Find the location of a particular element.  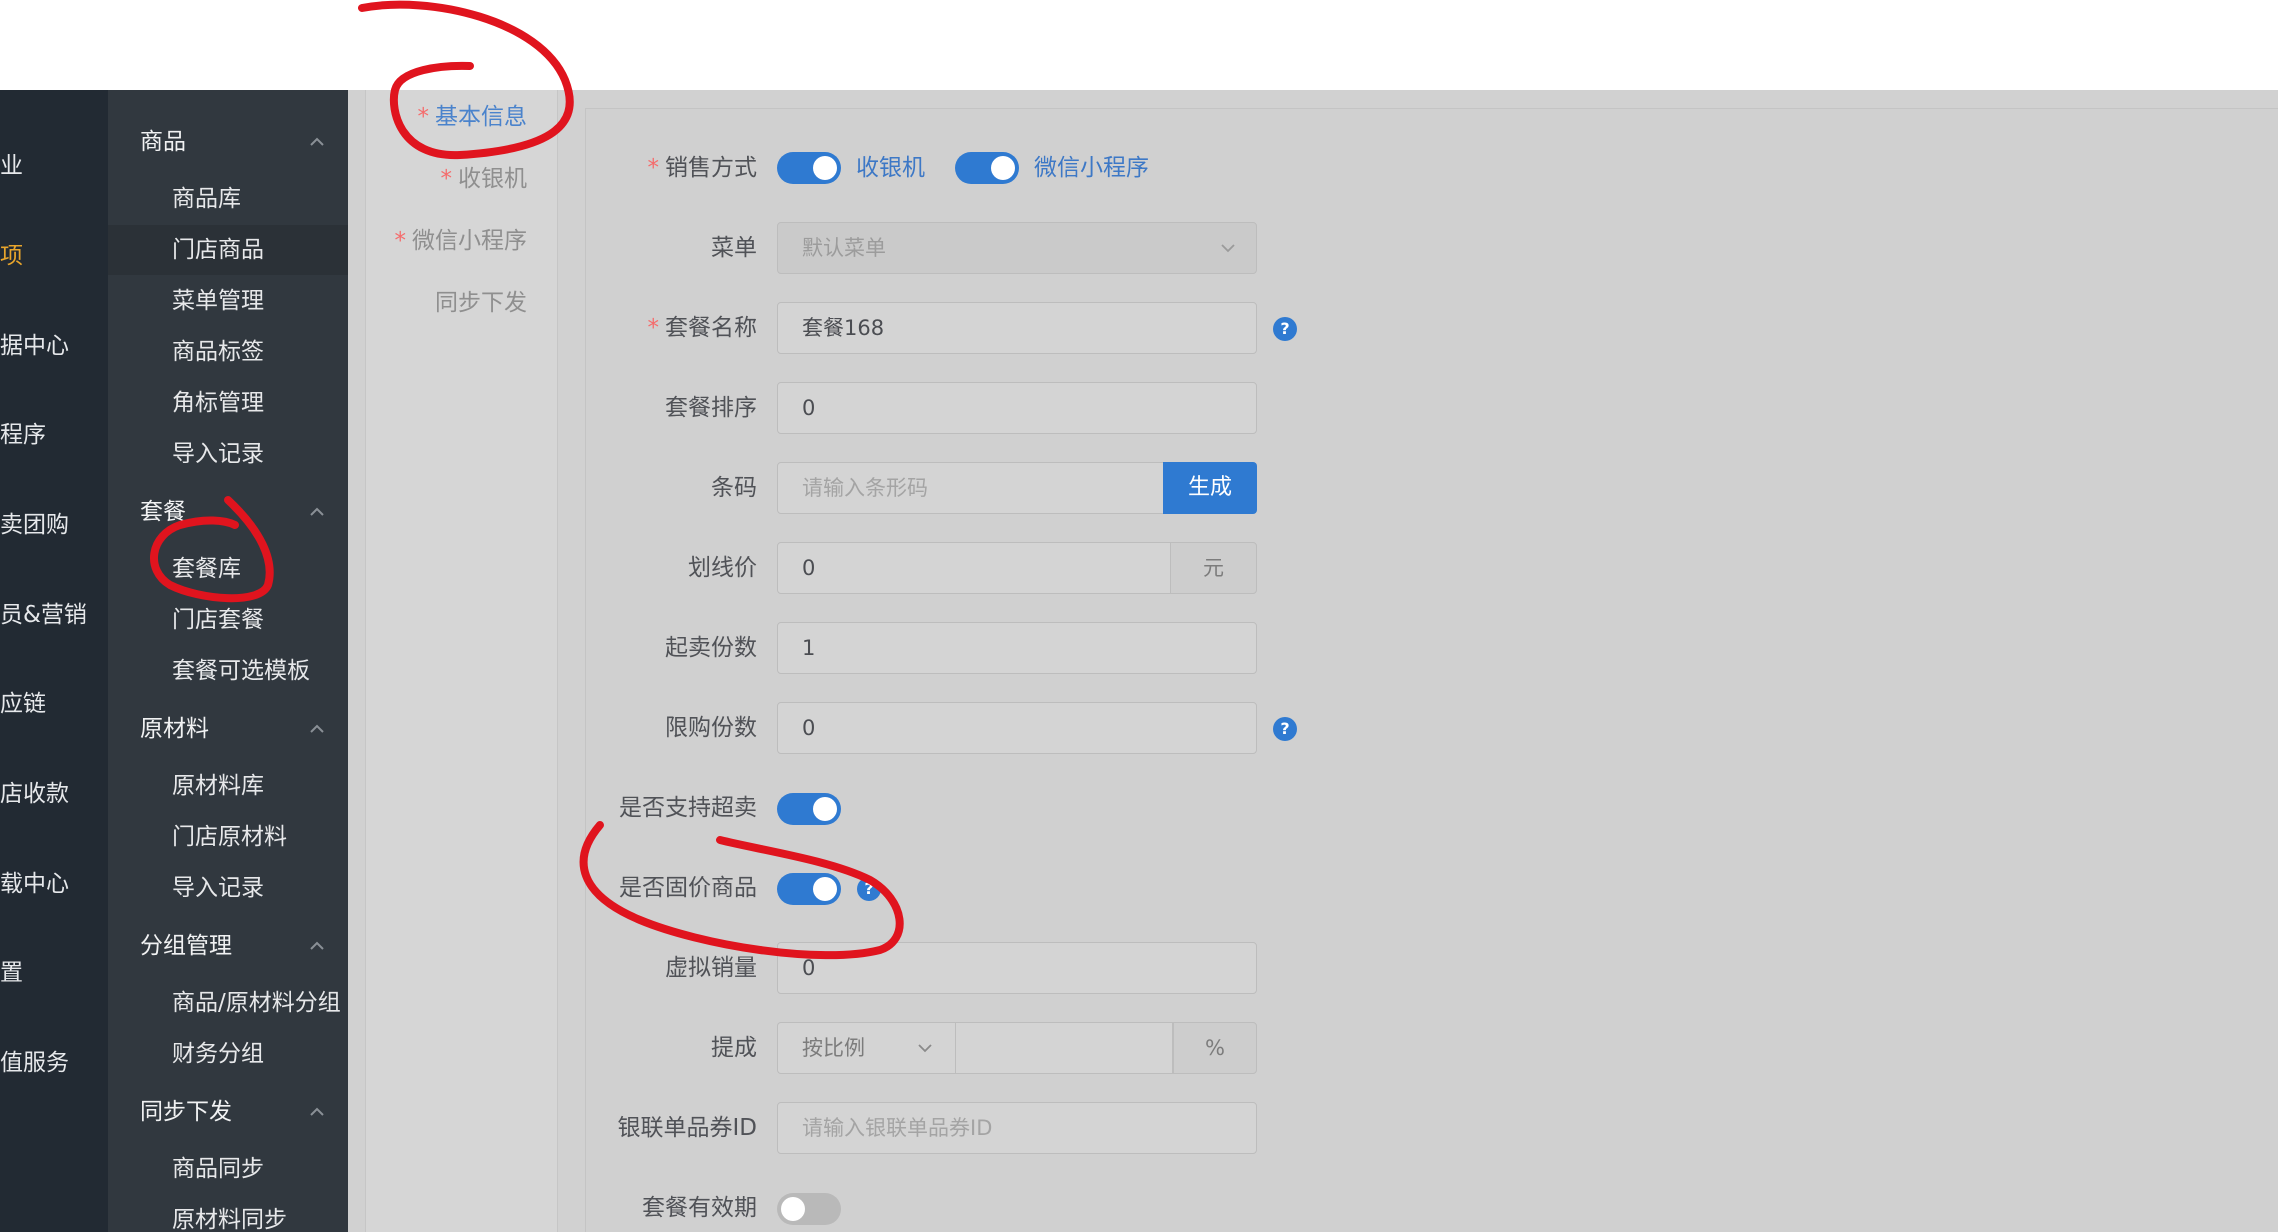

min-qty-label: 起卖份数 is located at coordinates (711, 648).